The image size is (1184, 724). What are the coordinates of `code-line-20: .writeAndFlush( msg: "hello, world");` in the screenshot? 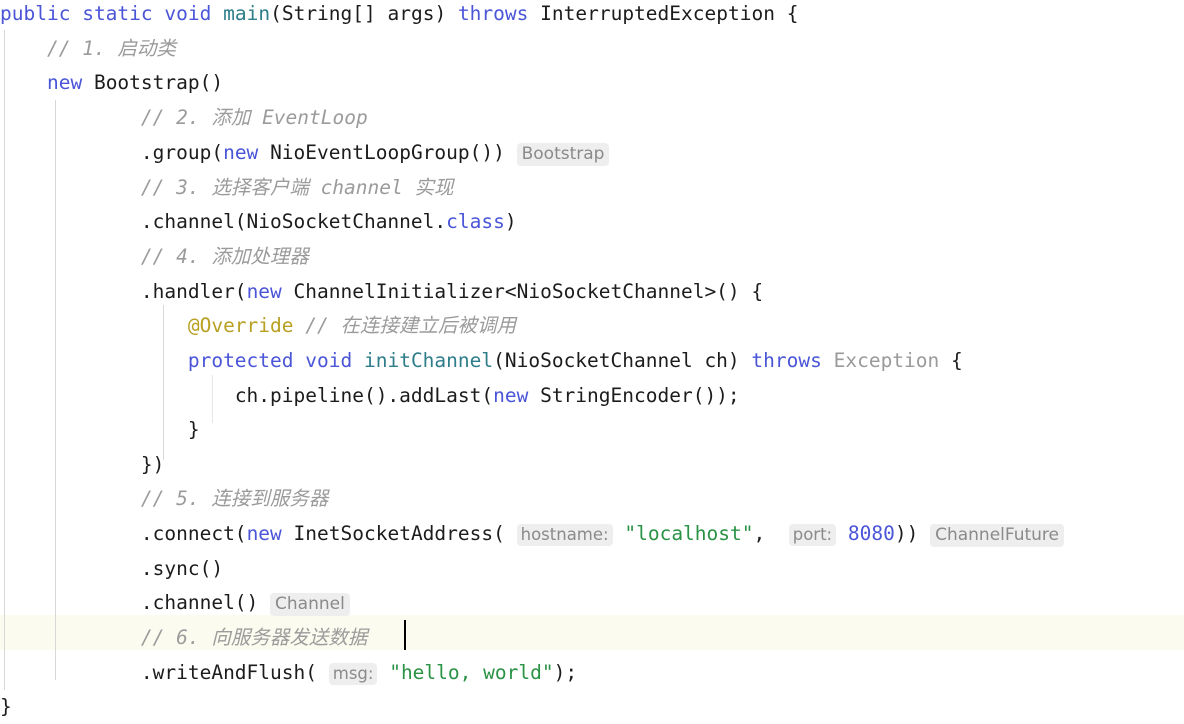 It's located at (592, 672).